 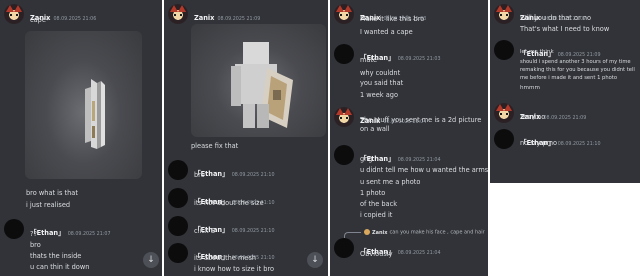 I want to click on message-text: cape*, so click(x=40, y=20).